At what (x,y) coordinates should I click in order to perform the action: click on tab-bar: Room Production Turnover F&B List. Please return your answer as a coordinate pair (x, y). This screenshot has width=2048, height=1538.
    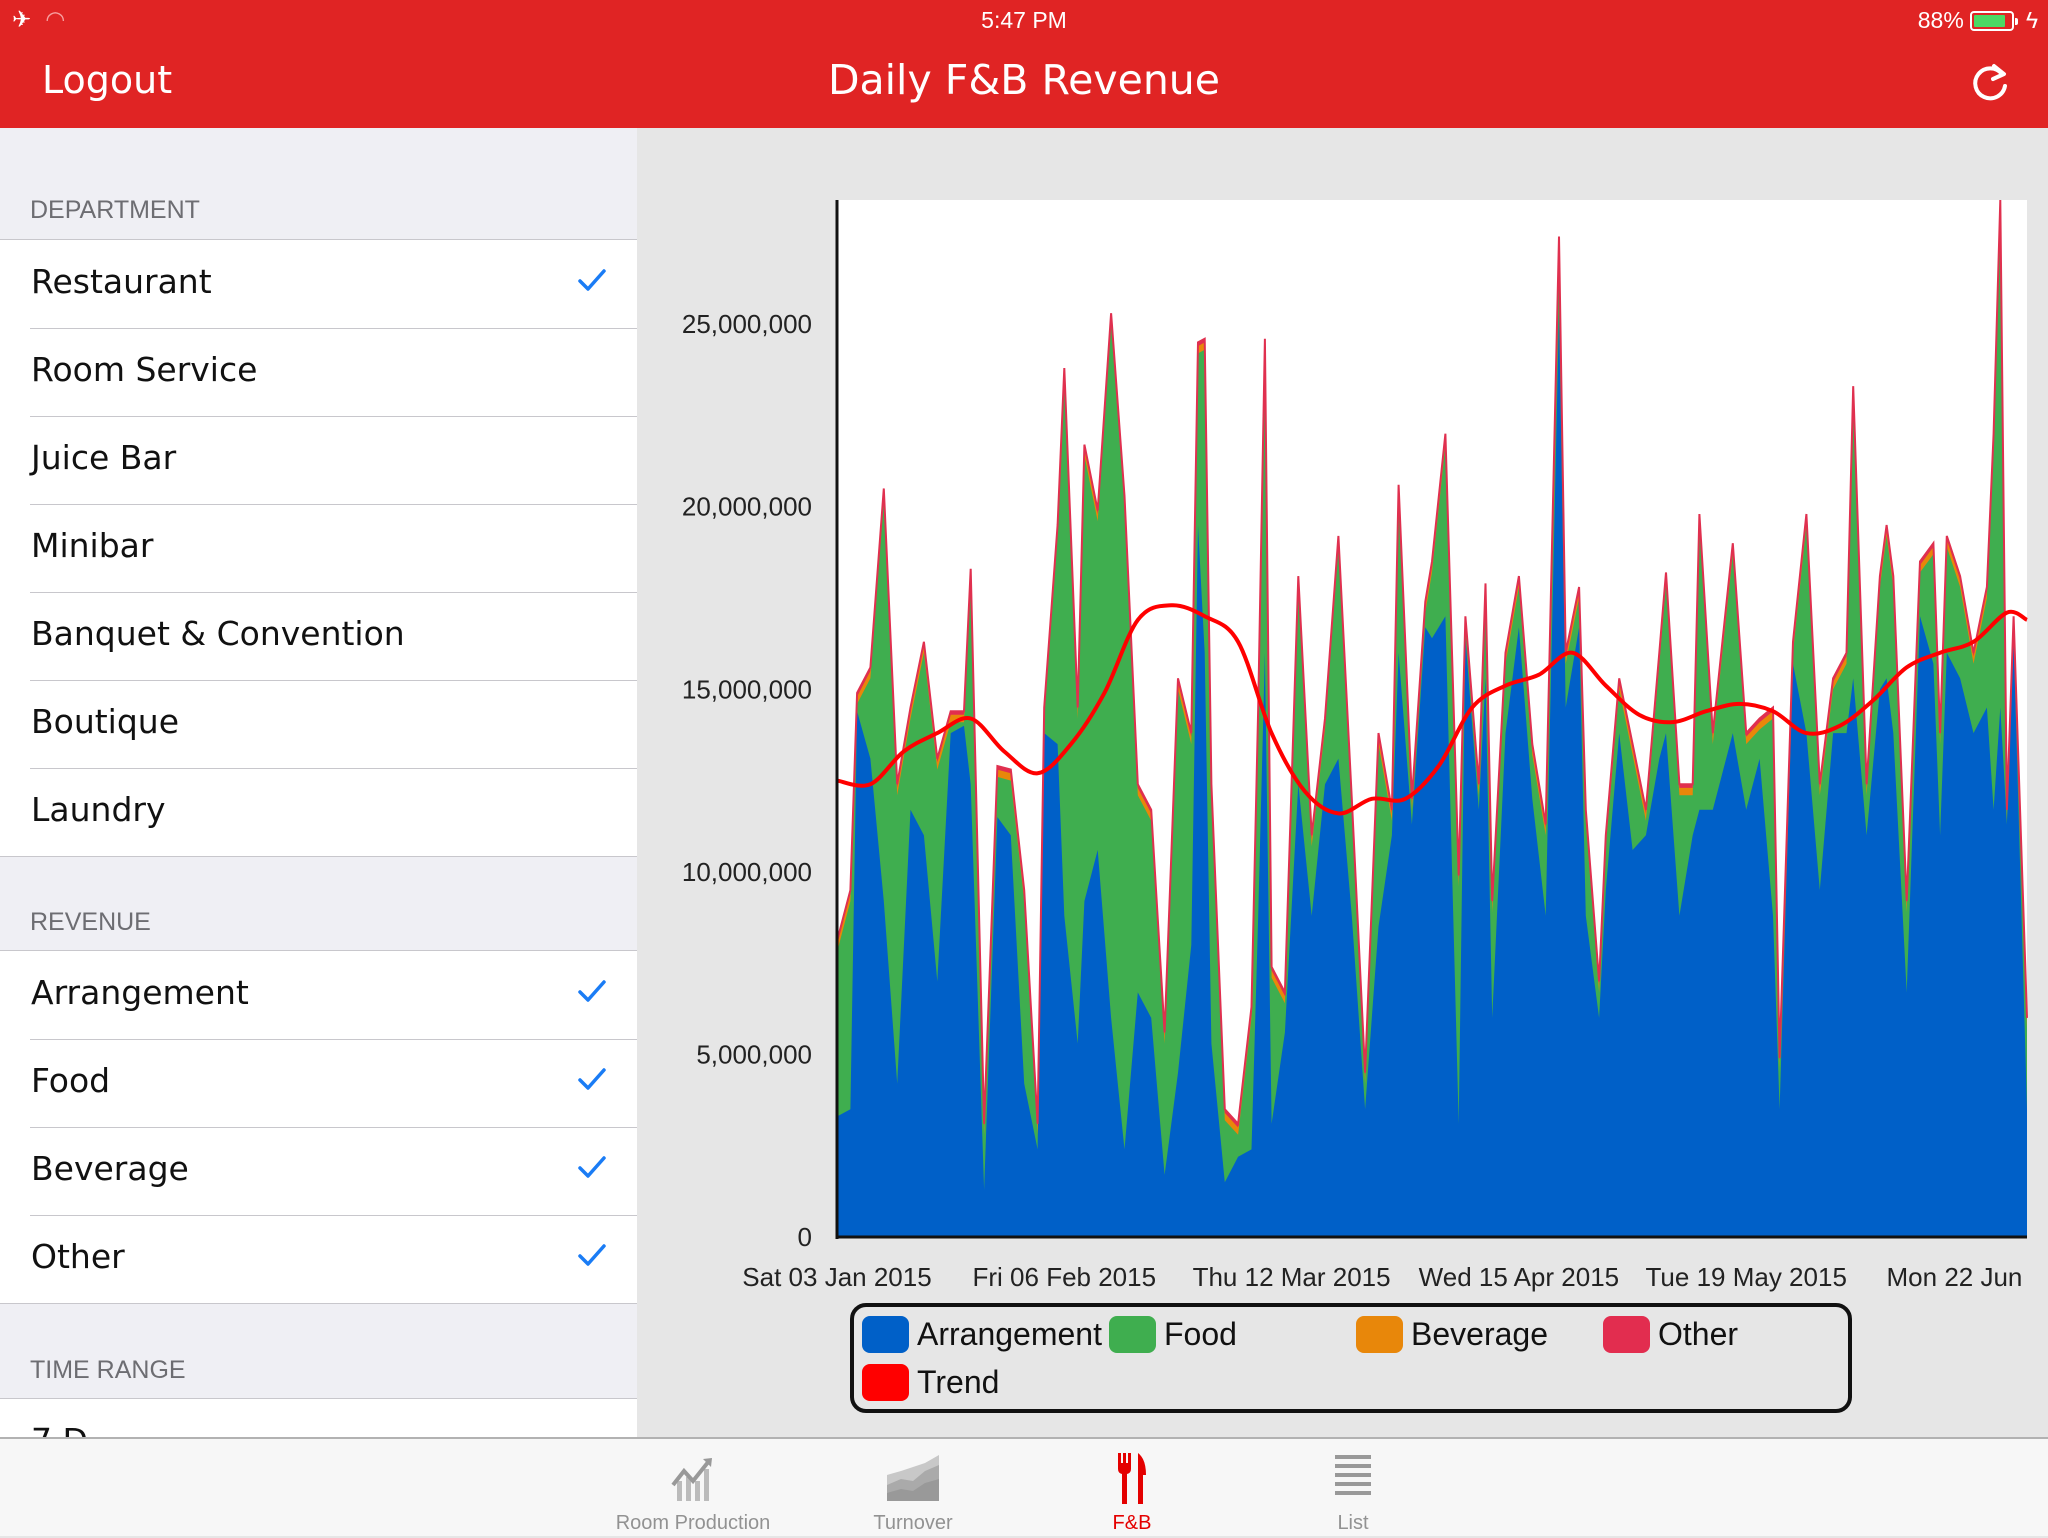
    Looking at the image, I should click on (1024, 1486).